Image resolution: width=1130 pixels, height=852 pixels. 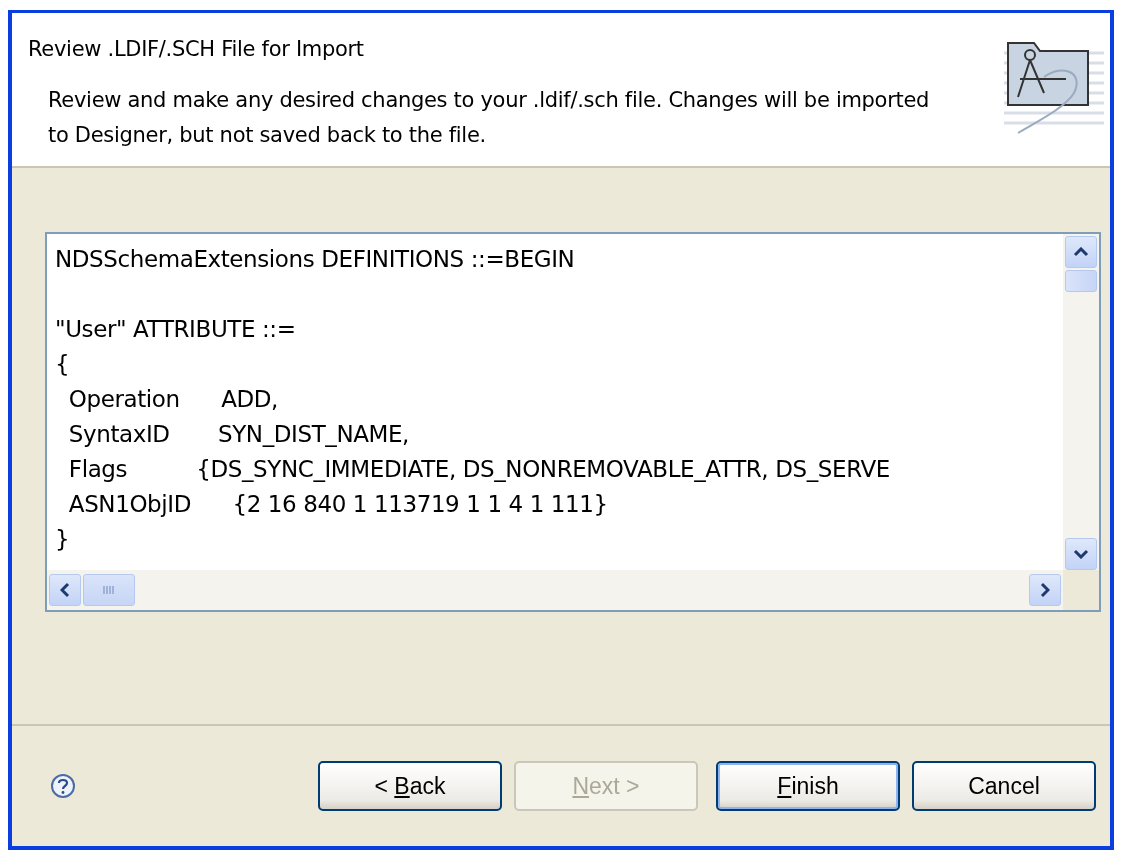 I want to click on horizontal-scrollbar, so click(x=555, y=590).